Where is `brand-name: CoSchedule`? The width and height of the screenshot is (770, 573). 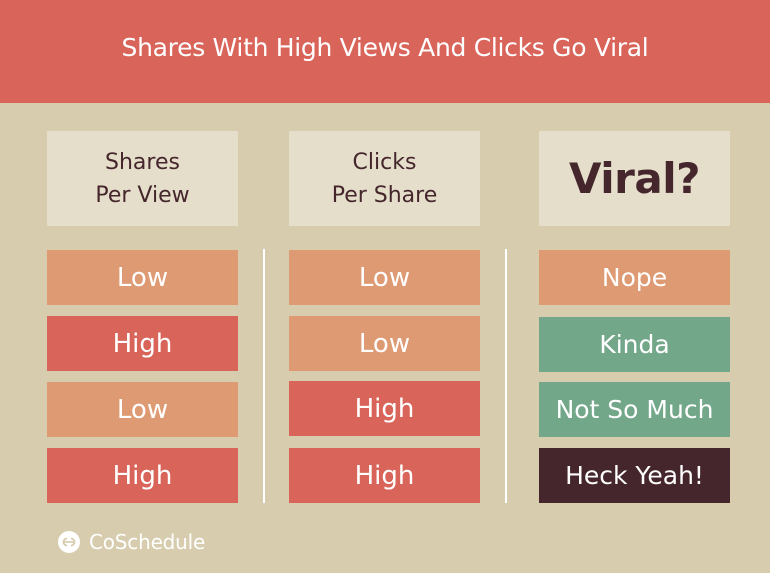
brand-name: CoSchedule is located at coordinates (147, 542).